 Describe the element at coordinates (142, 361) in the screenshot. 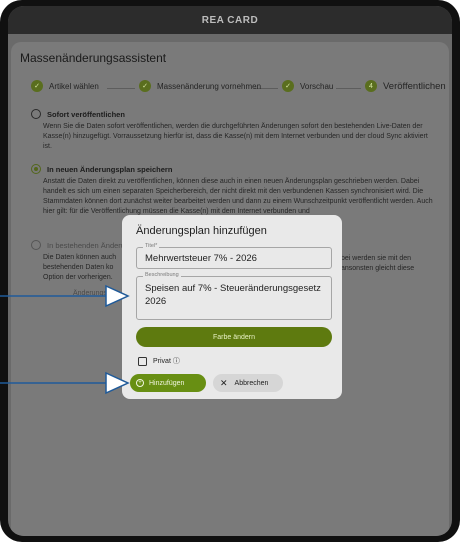

I see `private-checkbox` at that location.